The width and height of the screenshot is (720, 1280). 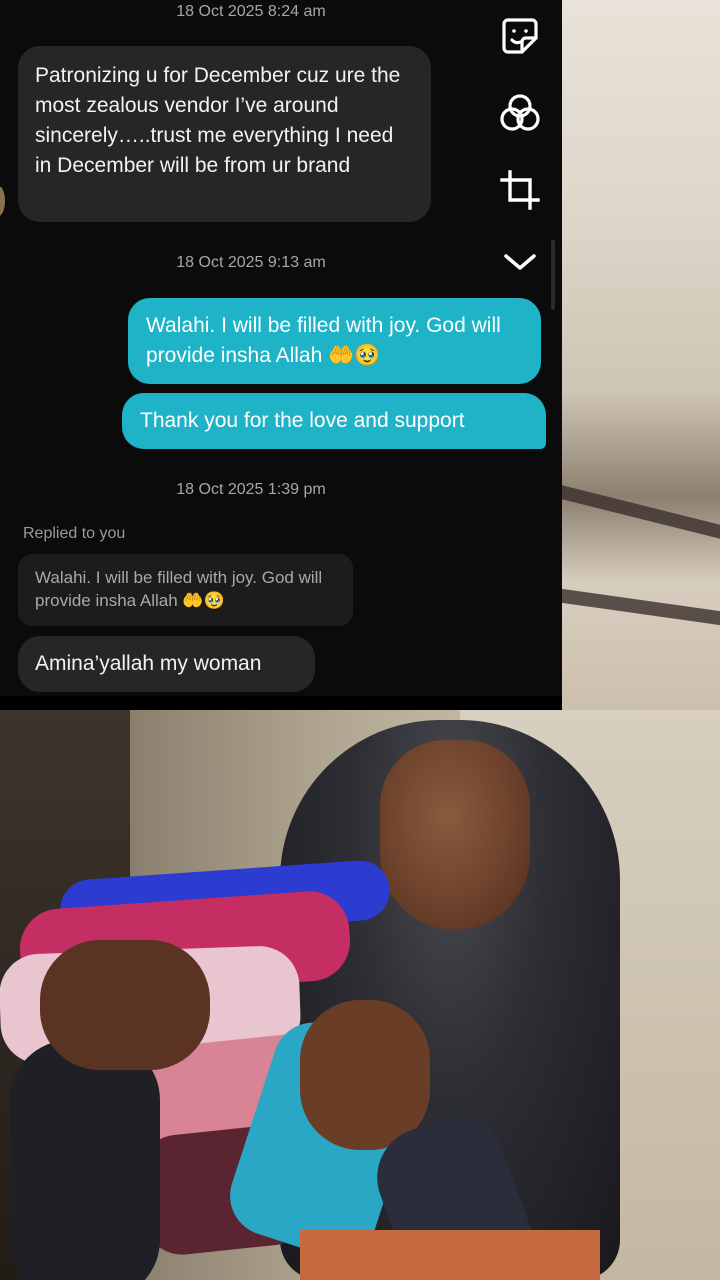 I want to click on avatar, so click(x=2, y=201).